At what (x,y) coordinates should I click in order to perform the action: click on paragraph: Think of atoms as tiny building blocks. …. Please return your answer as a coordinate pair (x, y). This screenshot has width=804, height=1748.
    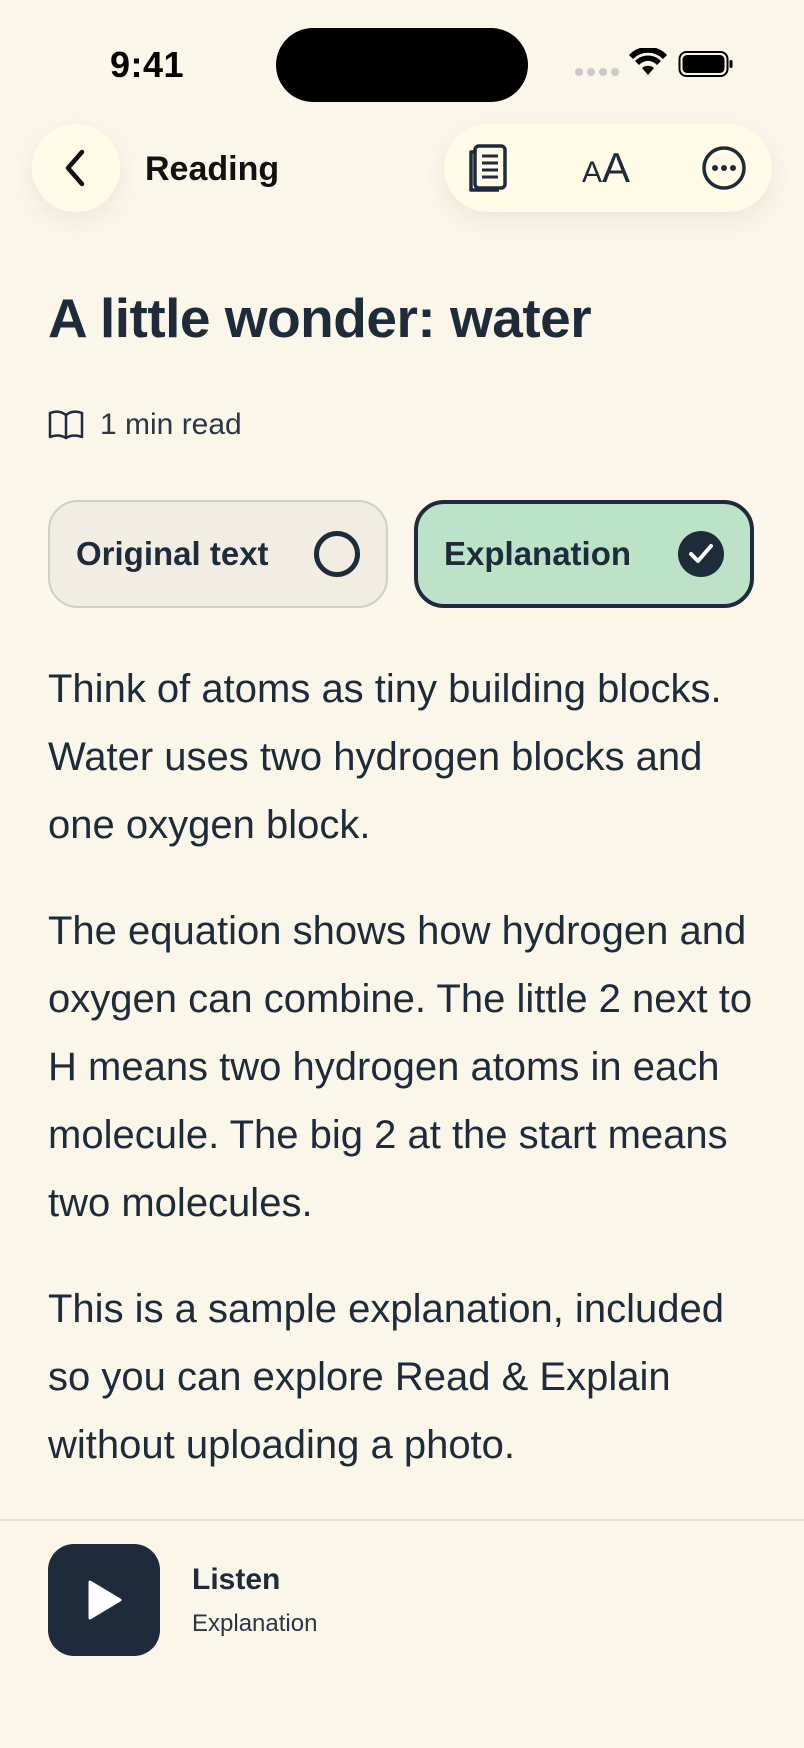
    Looking at the image, I should click on (385, 757).